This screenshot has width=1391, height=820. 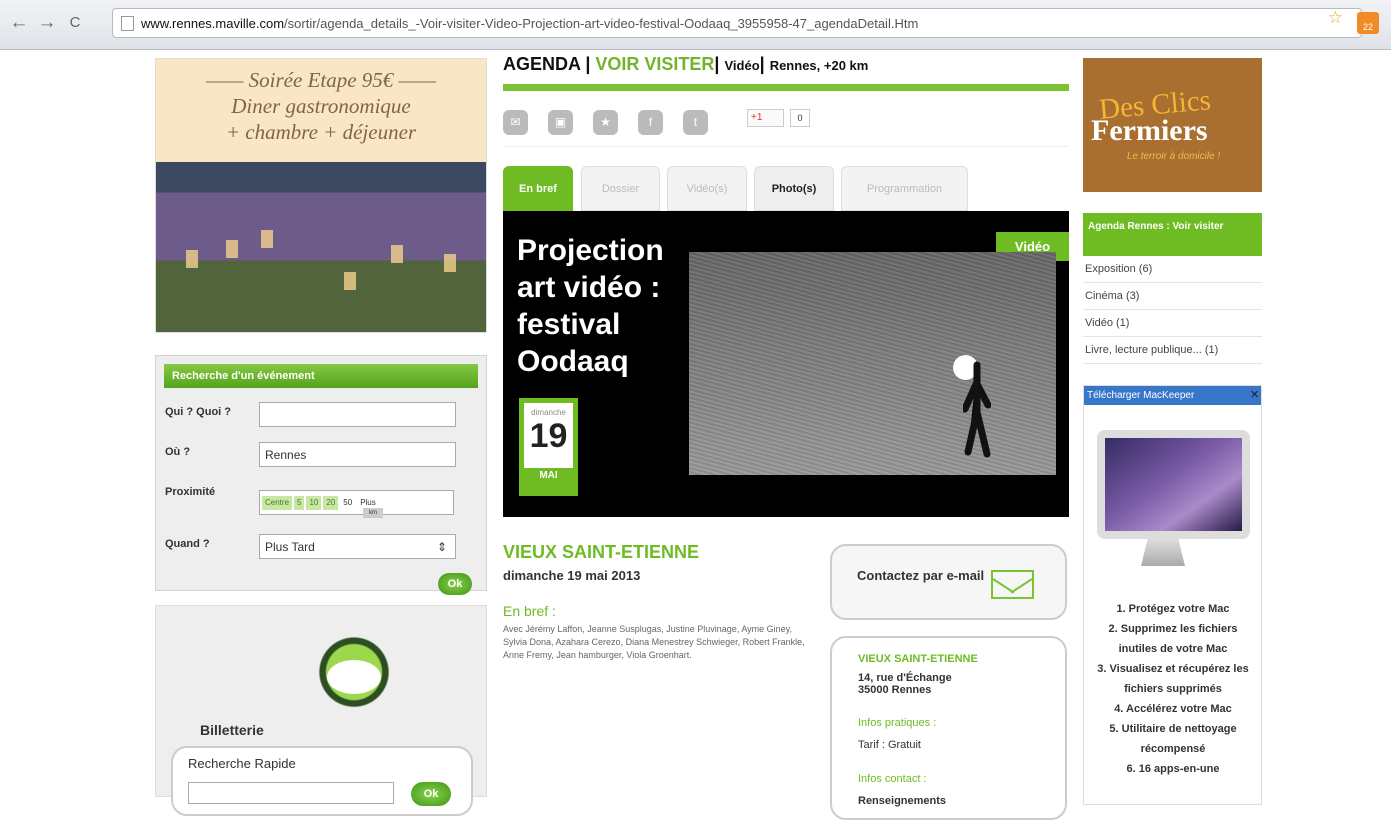 I want to click on photo-texture, so click(x=872, y=363).